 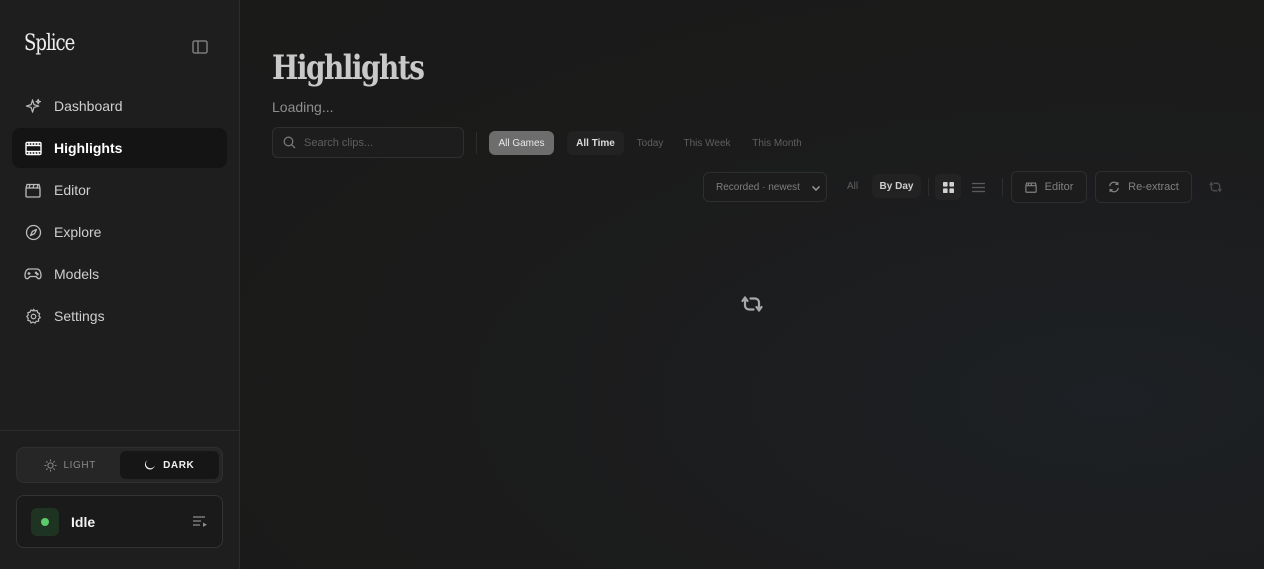 What do you see at coordinates (595, 143) in the screenshot?
I see `tab-all-time: All Time` at bounding box center [595, 143].